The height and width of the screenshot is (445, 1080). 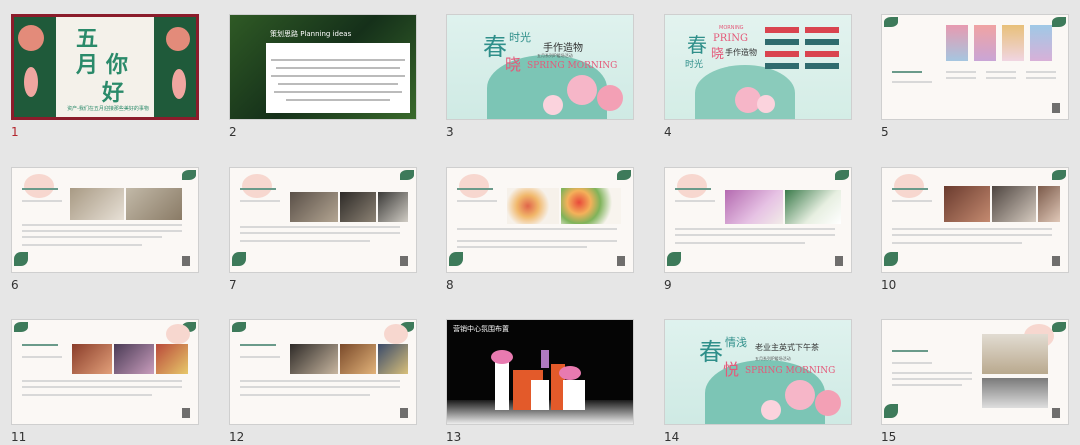 I want to click on slide-11: 11, so click(x=105, y=381).